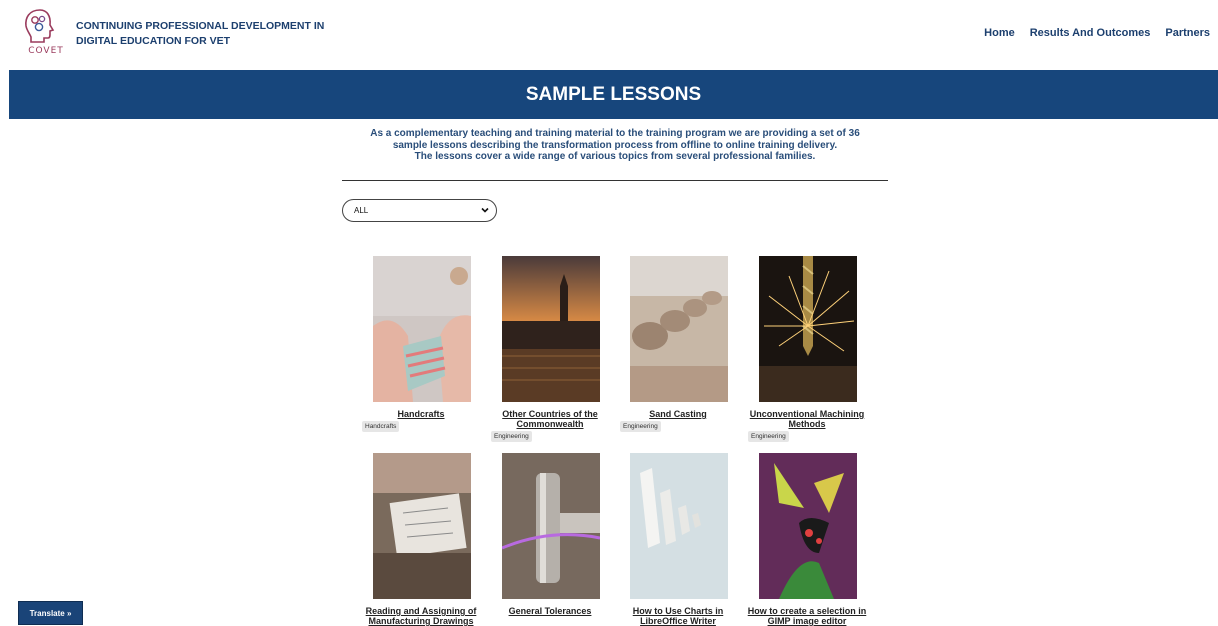 Image resolution: width=1218 pixels, height=626 pixels. I want to click on logo-text: COVET, so click(46, 51).